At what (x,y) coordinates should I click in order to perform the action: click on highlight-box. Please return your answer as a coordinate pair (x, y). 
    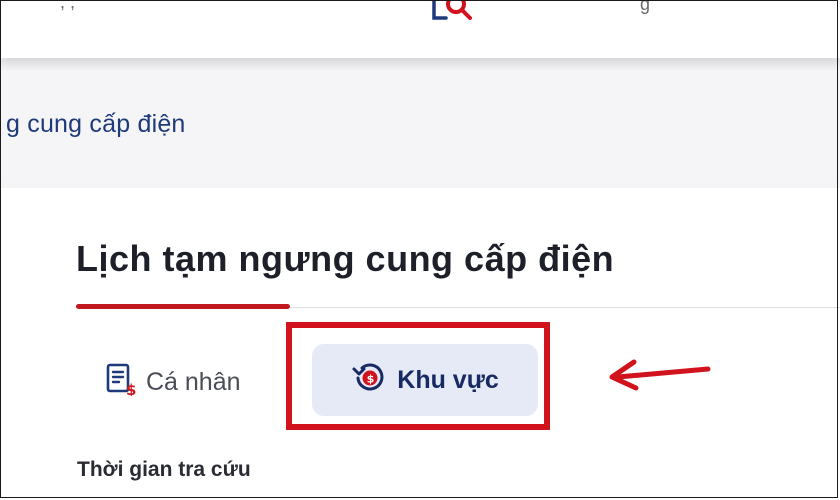
    Looking at the image, I should click on (418, 376).